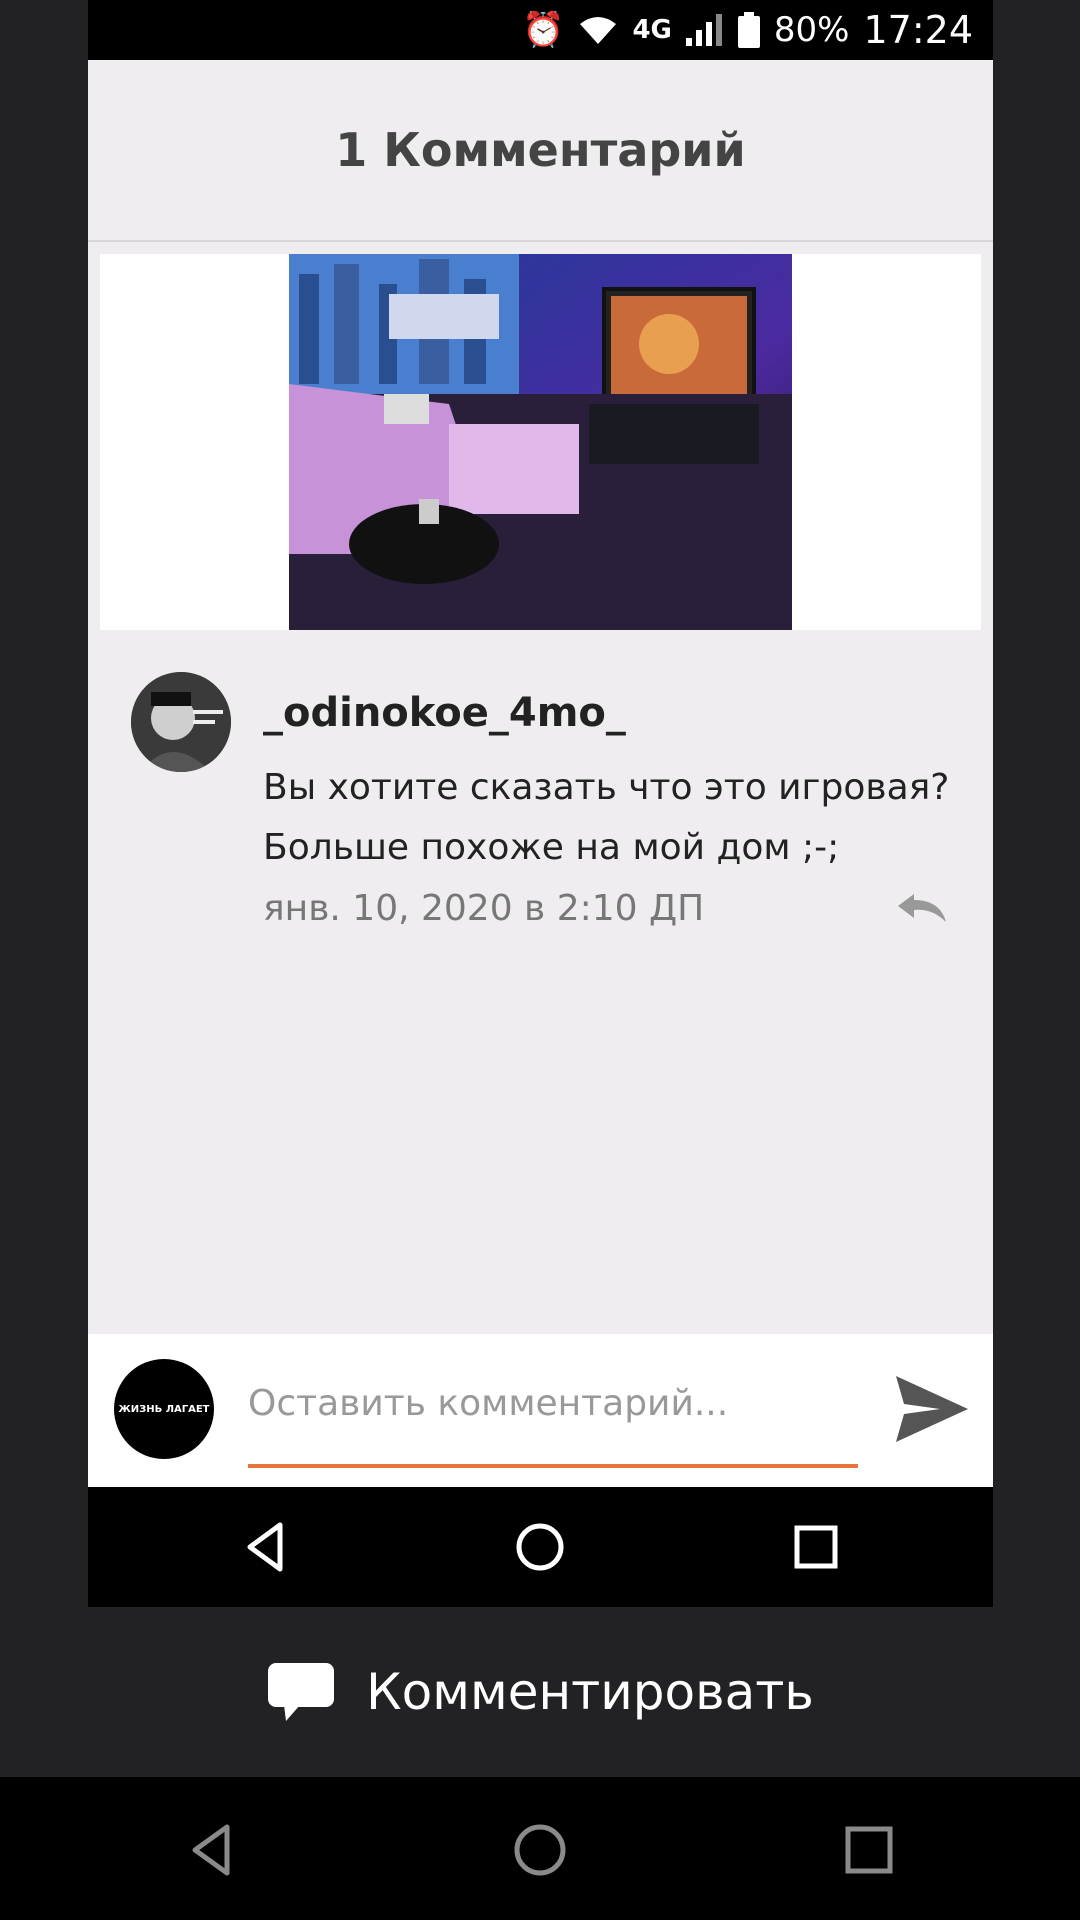 The image size is (1080, 1920). Describe the element at coordinates (703, 30) in the screenshot. I see `signal-icon` at that location.